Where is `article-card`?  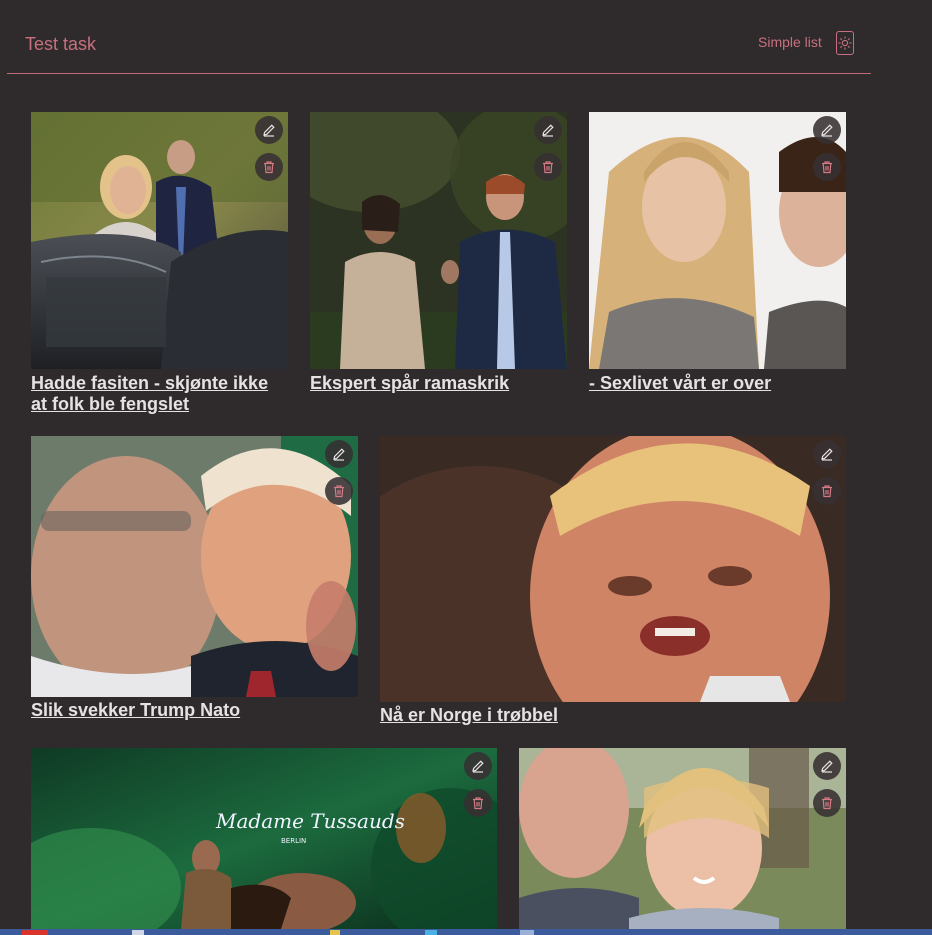
article-card is located at coordinates (682, 838).